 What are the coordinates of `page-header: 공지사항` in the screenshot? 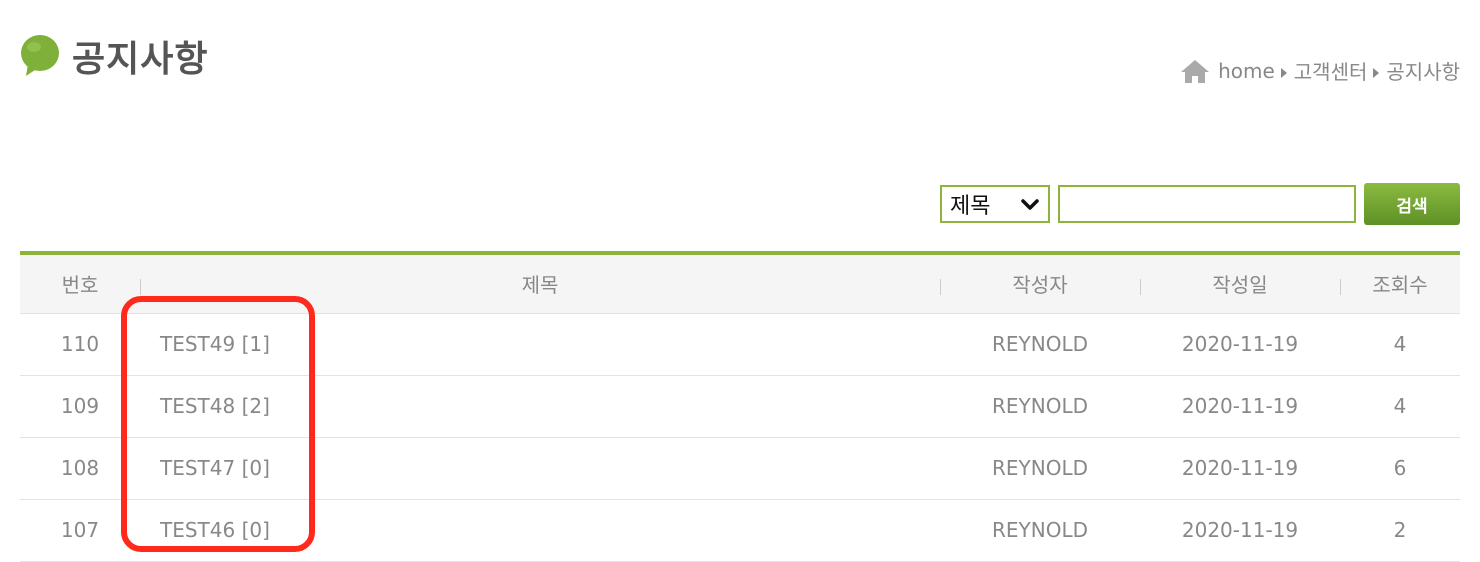 It's located at (114, 56).